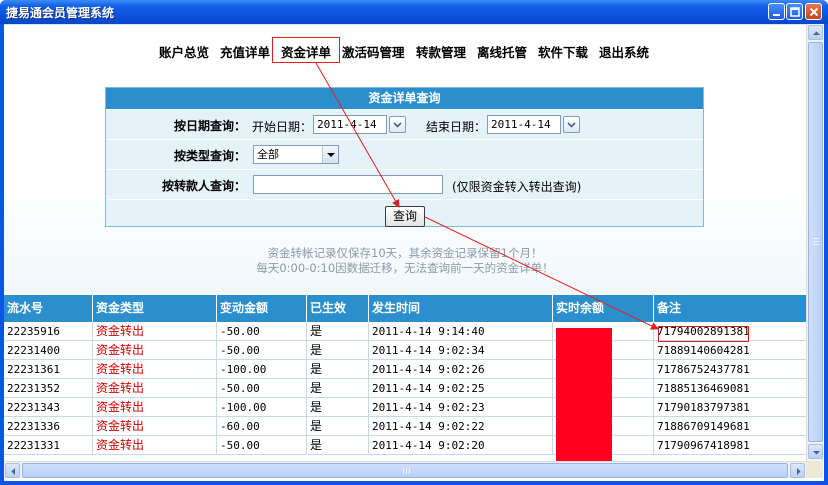  Describe the element at coordinates (461, 350) in the screenshot. I see `cell-time: 2011-4-14 9:02:34` at that location.